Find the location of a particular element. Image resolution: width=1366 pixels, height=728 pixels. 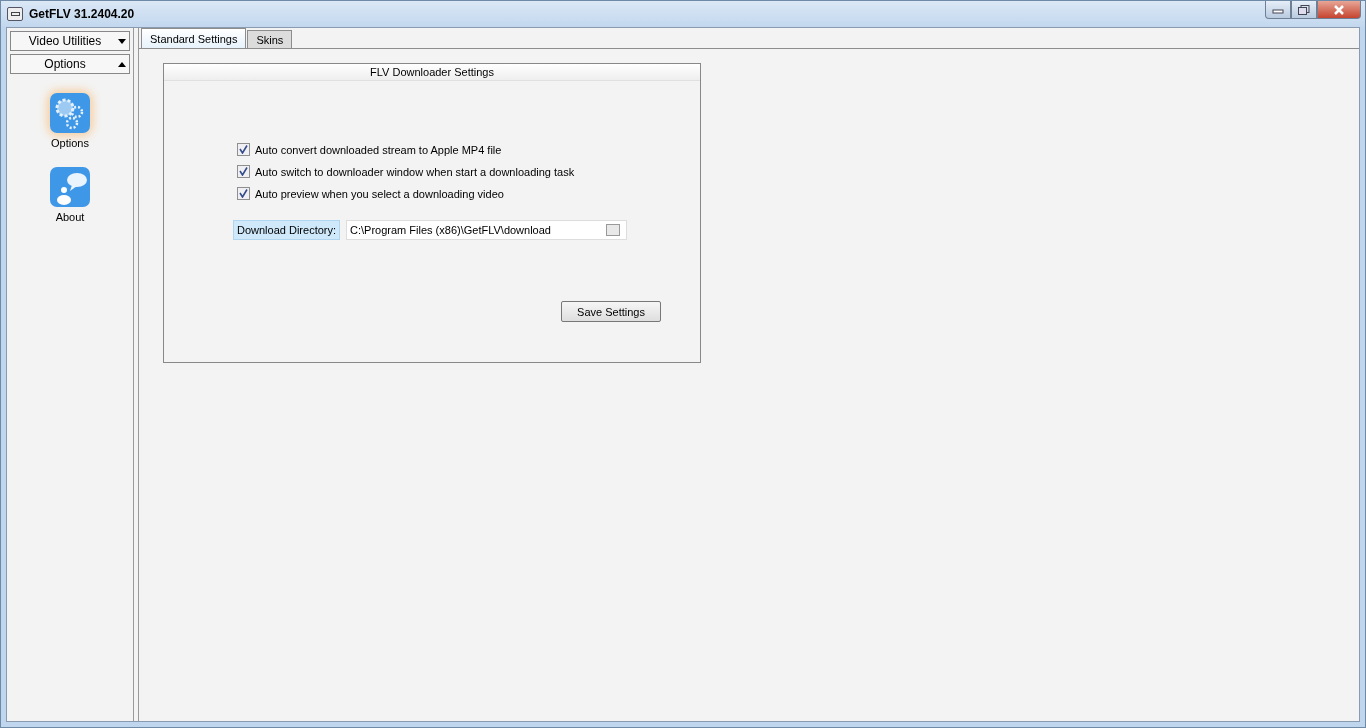

checkbox-label: Auto switch to downloader window when start a downloading task is located at coordinates (415, 171).